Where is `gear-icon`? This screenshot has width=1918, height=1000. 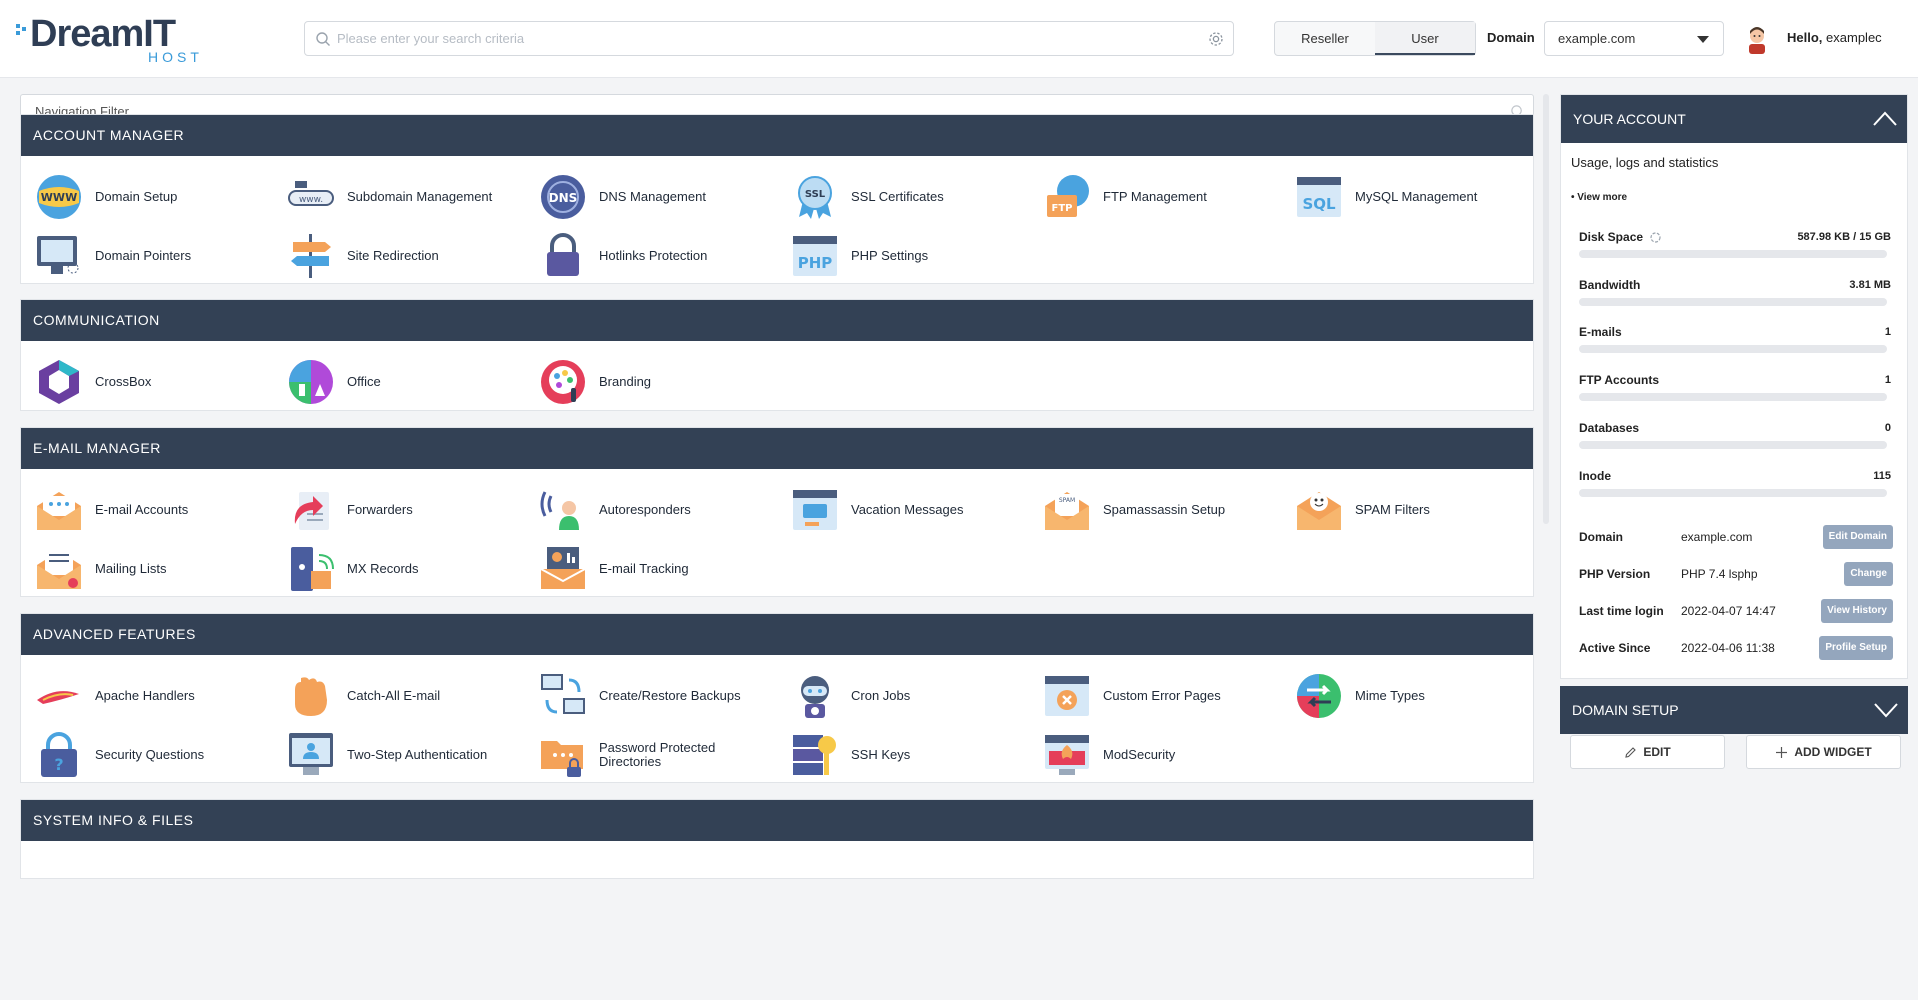
gear-icon is located at coordinates (1216, 39).